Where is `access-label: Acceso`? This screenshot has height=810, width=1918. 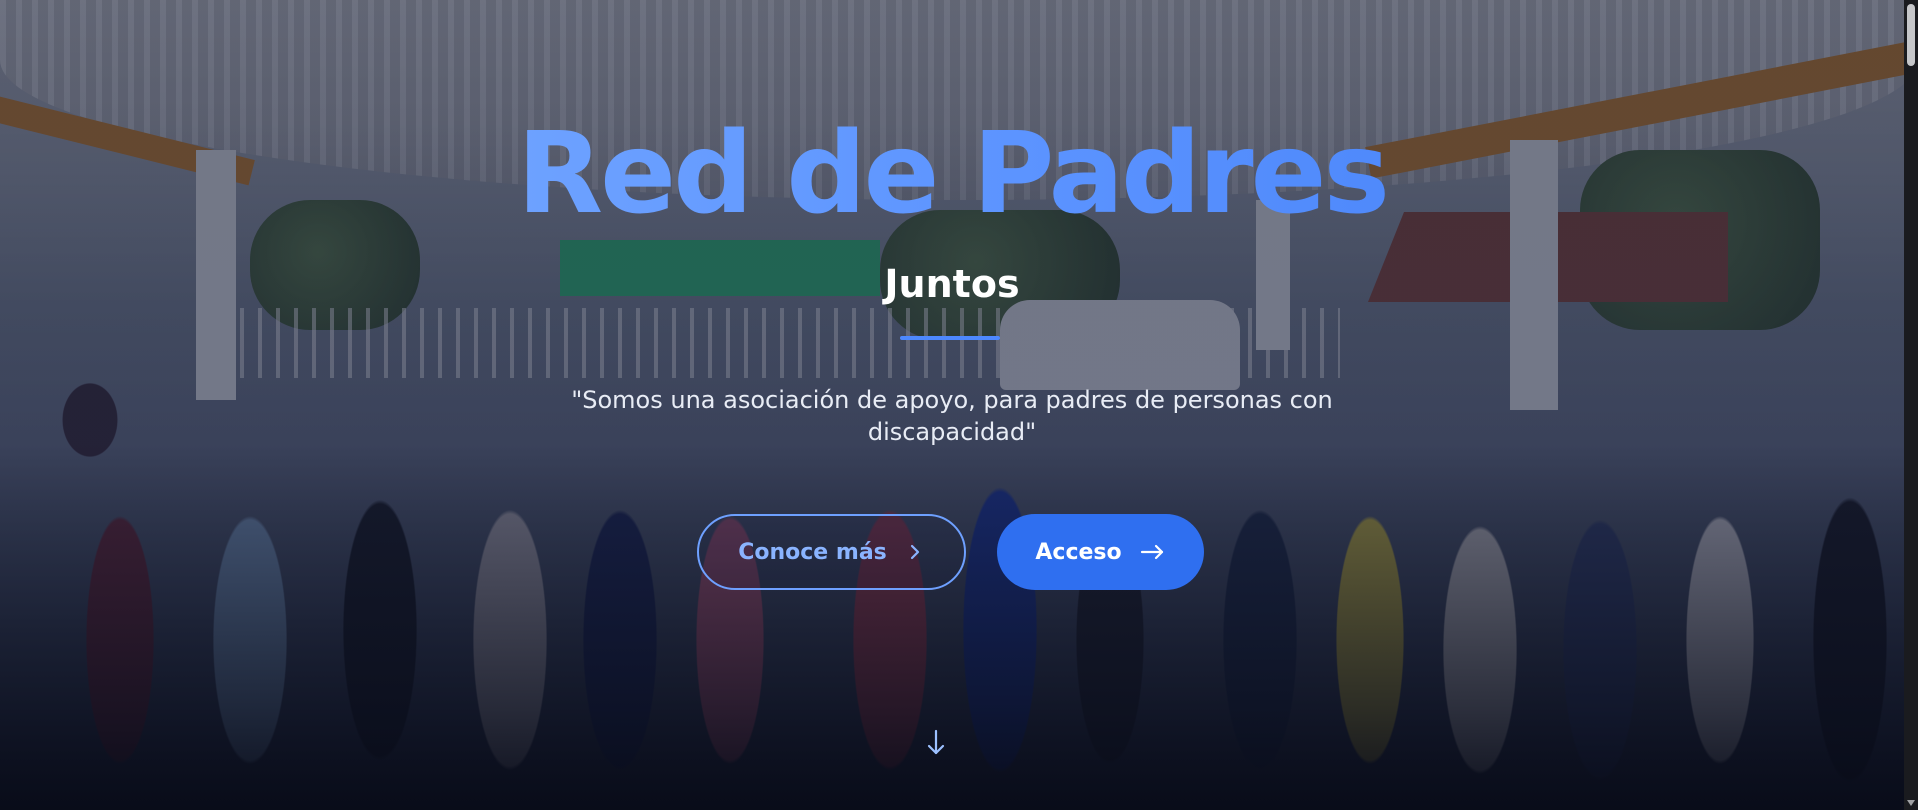 access-label: Acceso is located at coordinates (1078, 552).